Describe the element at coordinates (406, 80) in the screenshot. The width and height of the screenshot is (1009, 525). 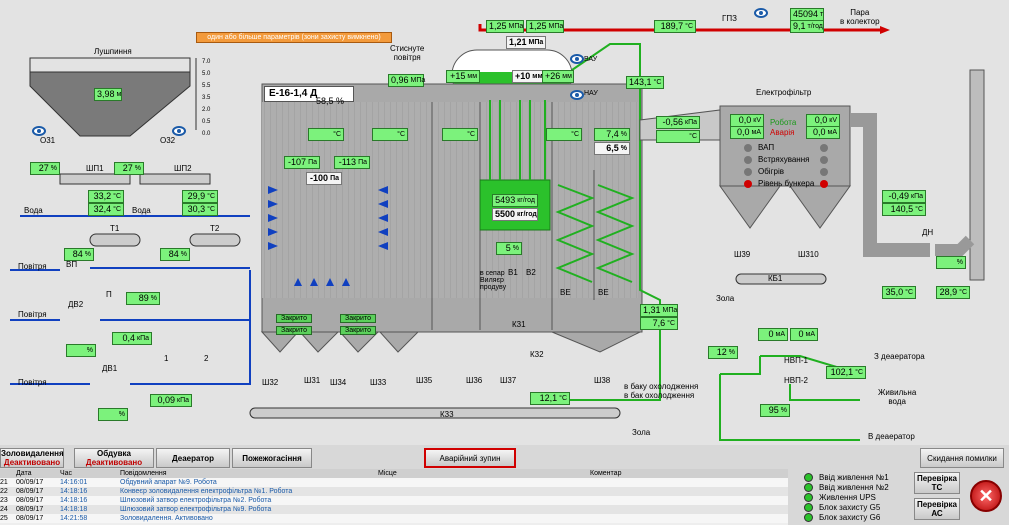
I see `air-pressure: 0,96 МПа` at that location.